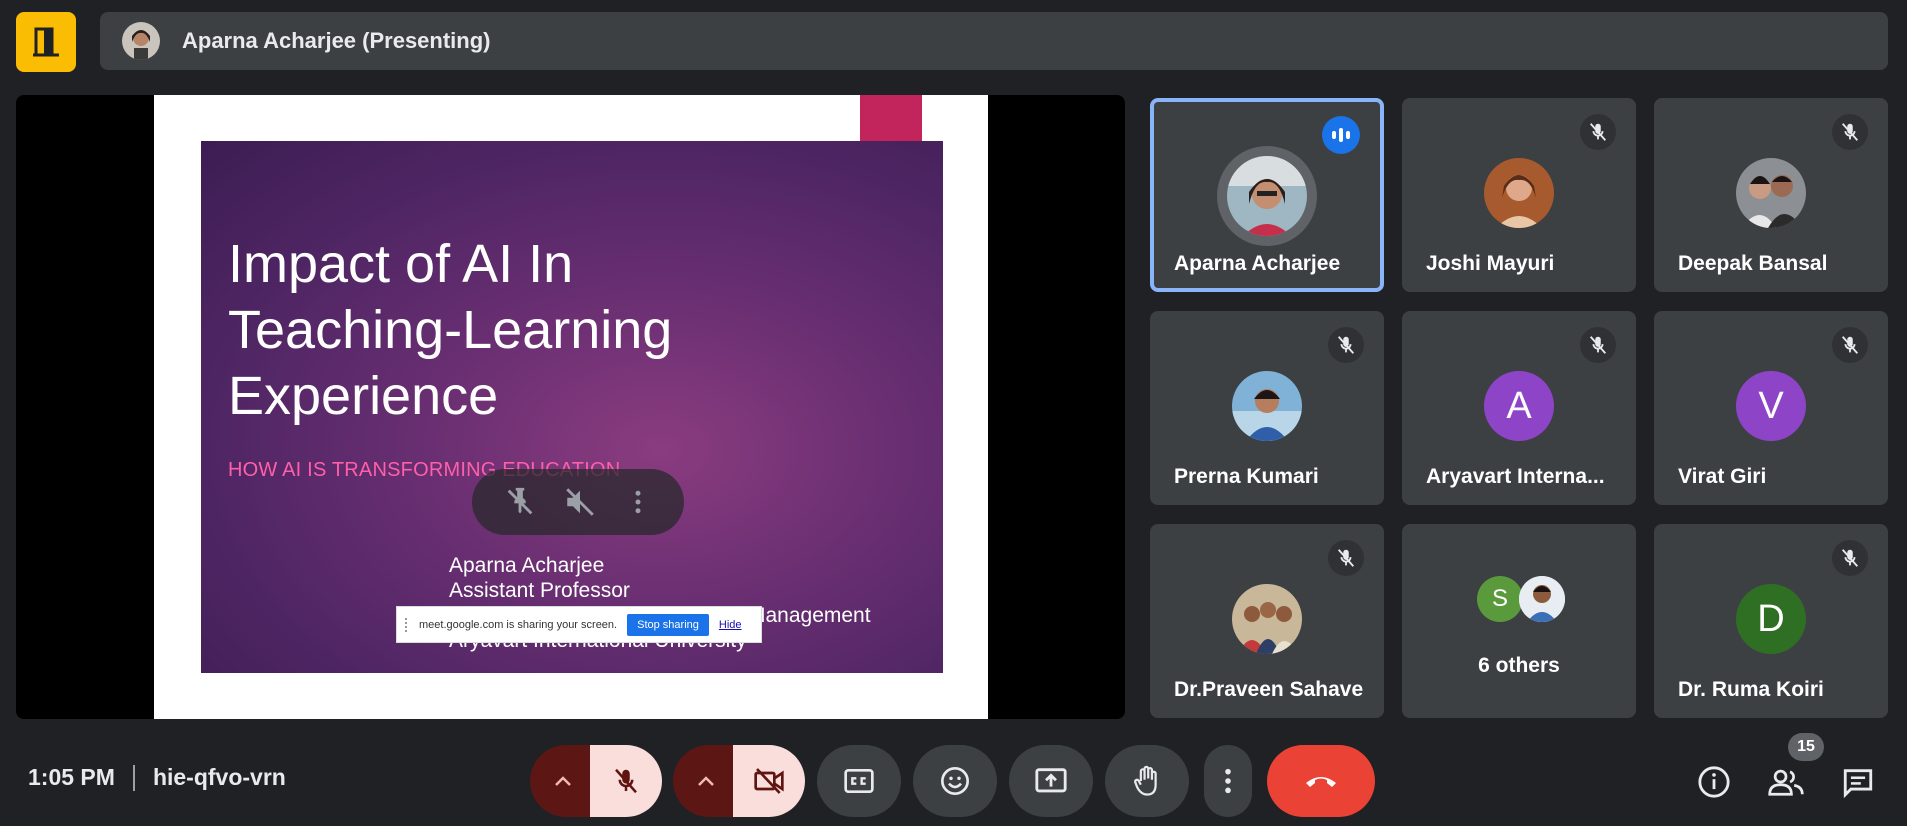  I want to click on reactions-button, so click(955, 781).